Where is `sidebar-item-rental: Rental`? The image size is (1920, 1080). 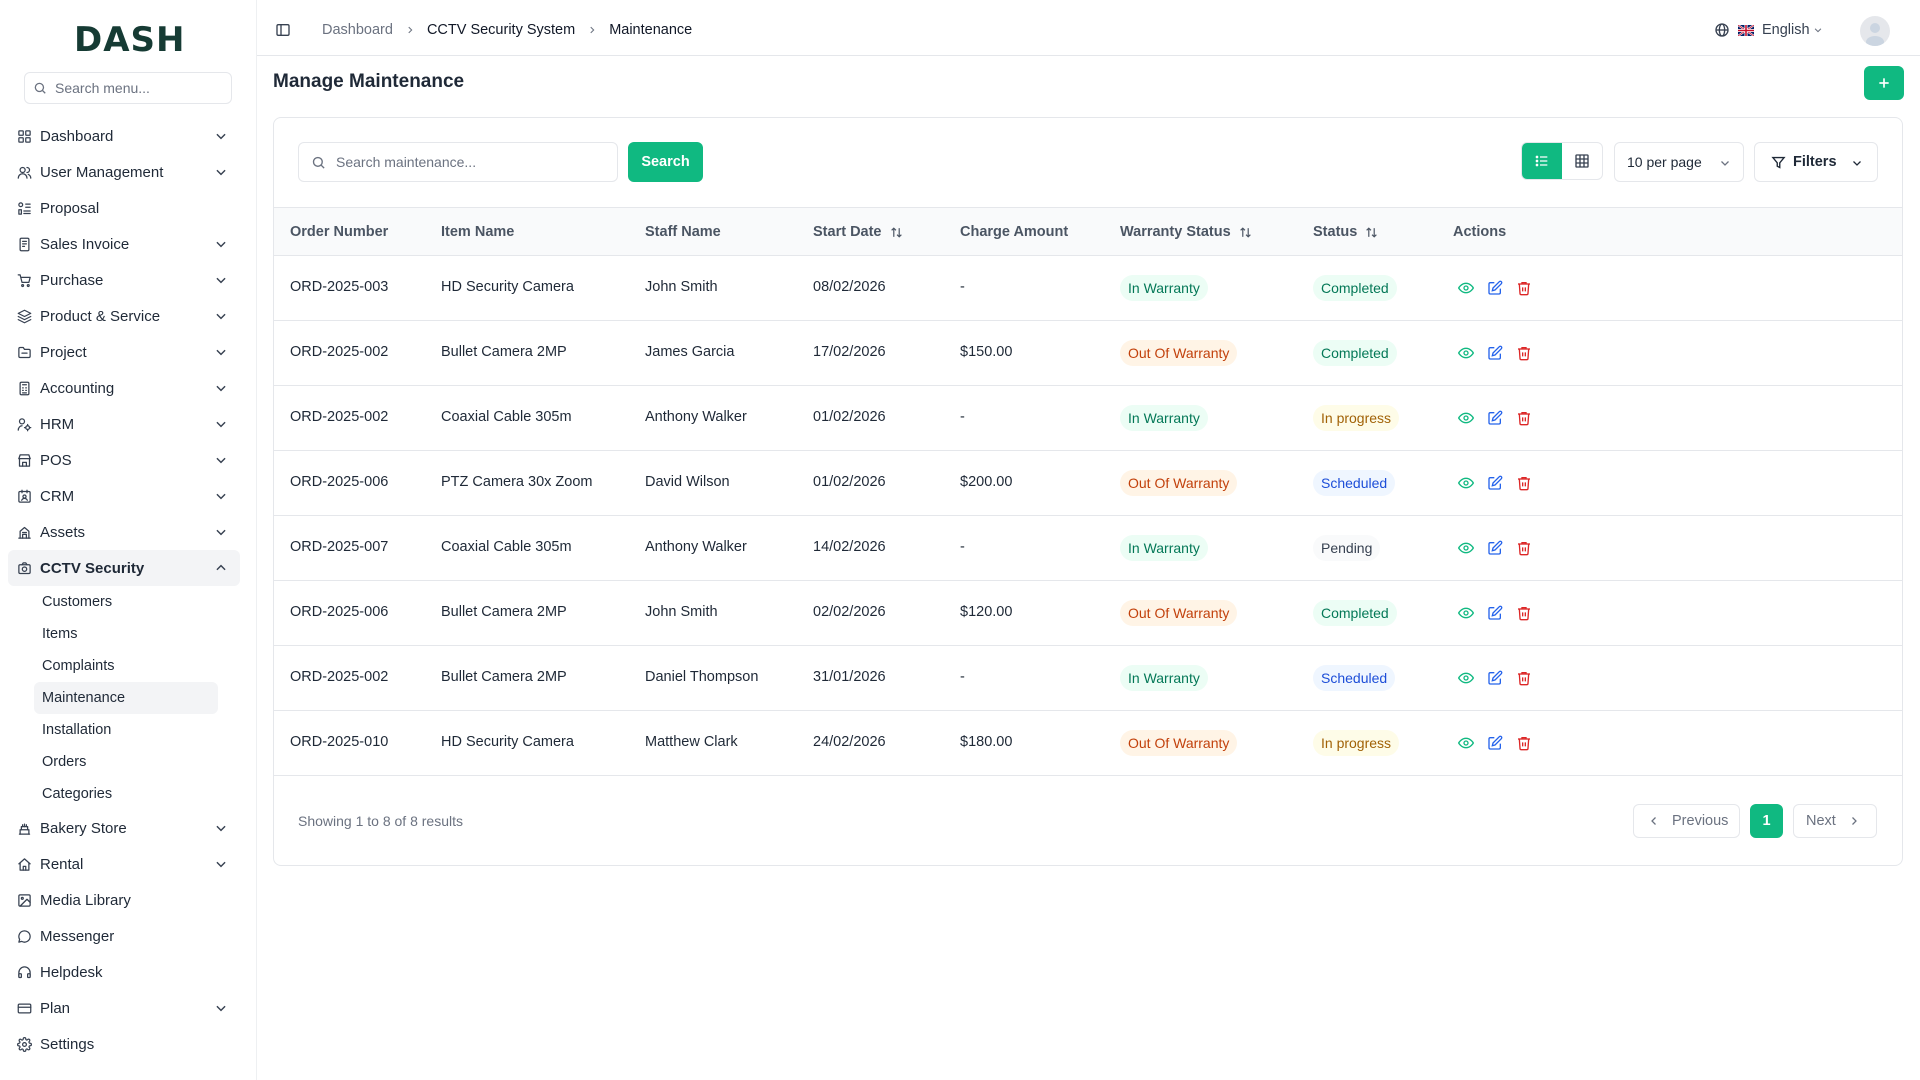 sidebar-item-rental: Rental is located at coordinates (124, 864).